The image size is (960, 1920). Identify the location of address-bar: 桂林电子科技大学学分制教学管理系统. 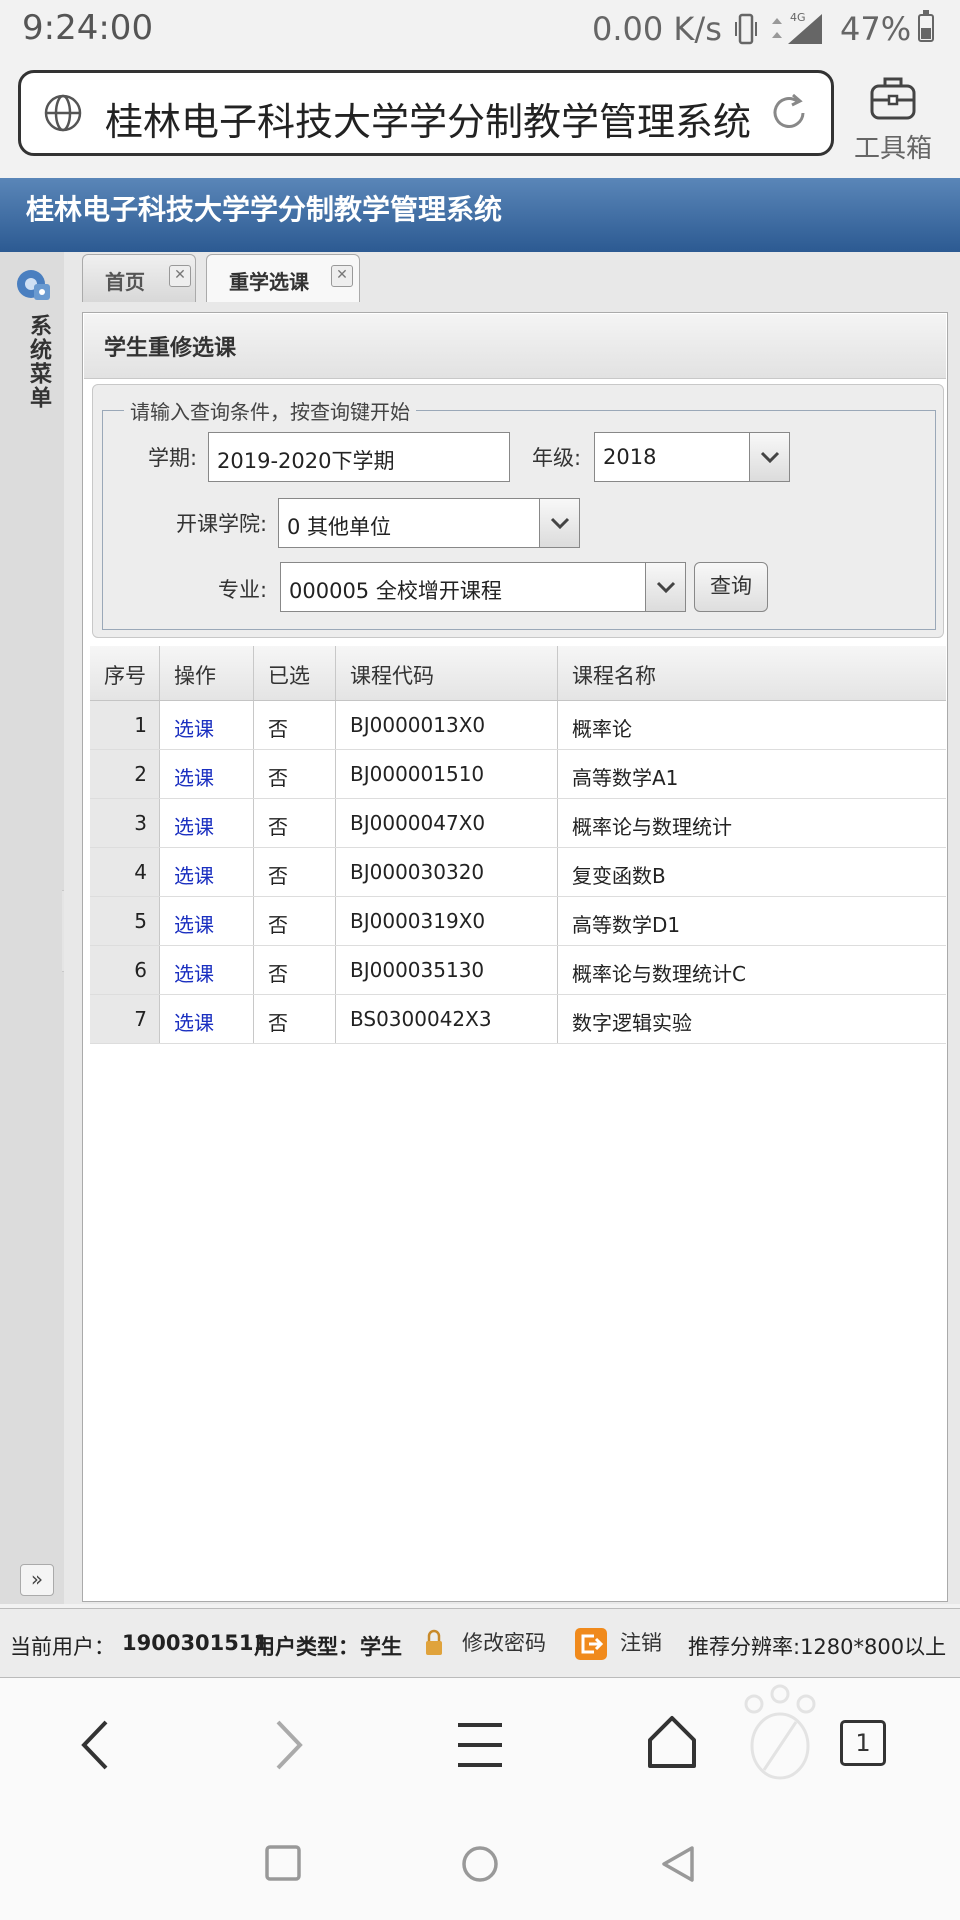
(426, 113).